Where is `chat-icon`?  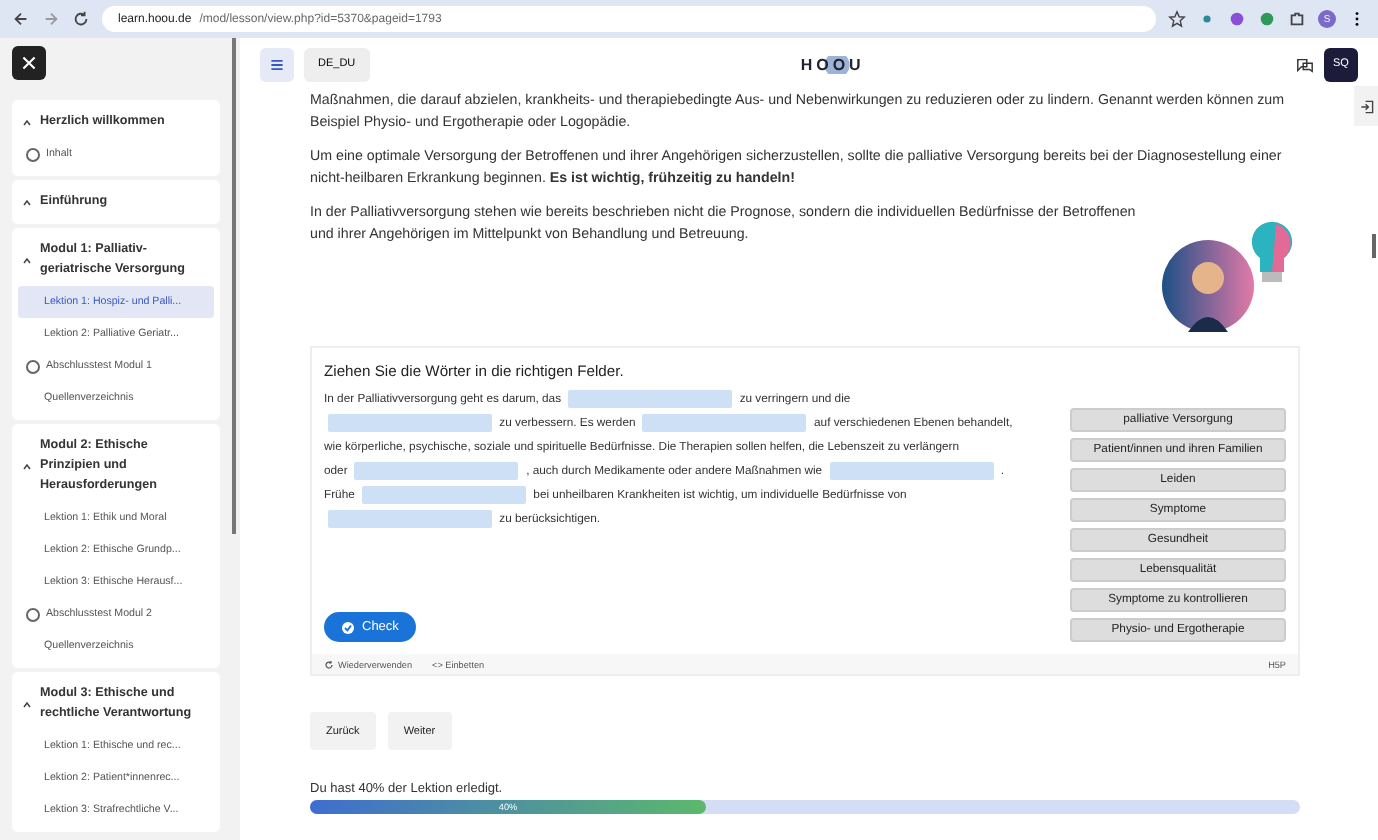
chat-icon is located at coordinates (1305, 64).